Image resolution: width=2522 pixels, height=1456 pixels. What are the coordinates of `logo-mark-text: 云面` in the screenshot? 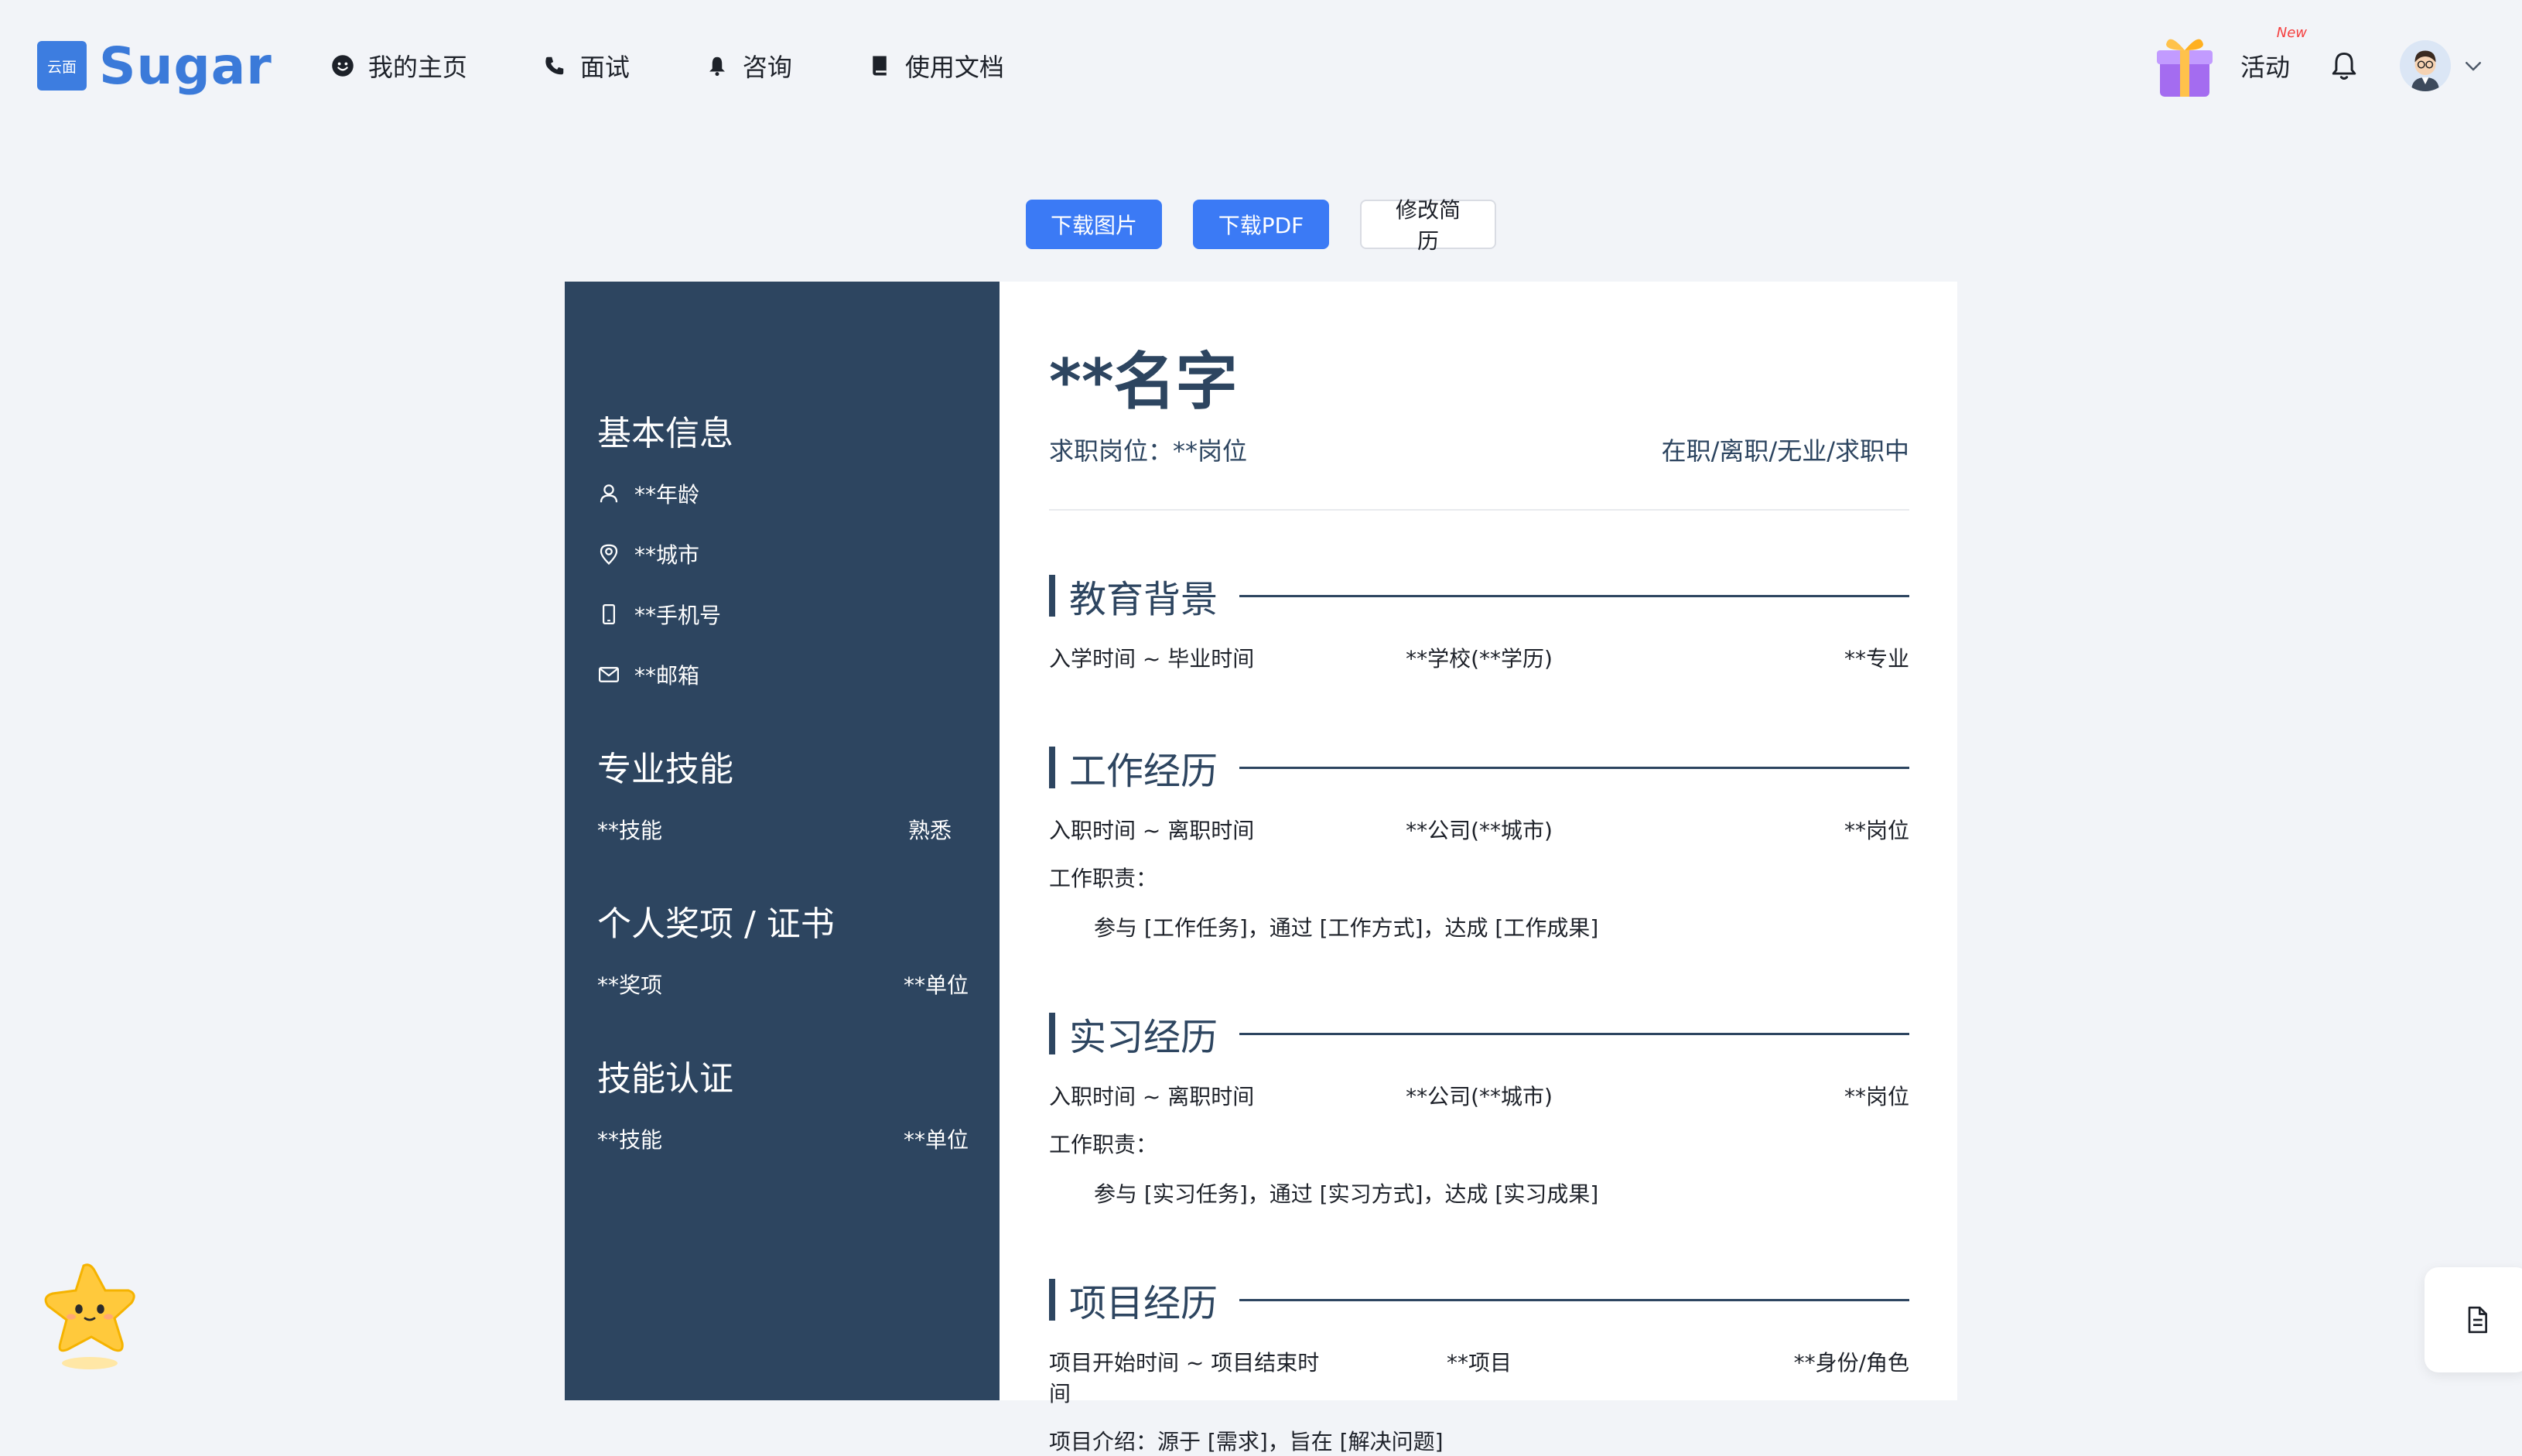 It's located at (61, 67).